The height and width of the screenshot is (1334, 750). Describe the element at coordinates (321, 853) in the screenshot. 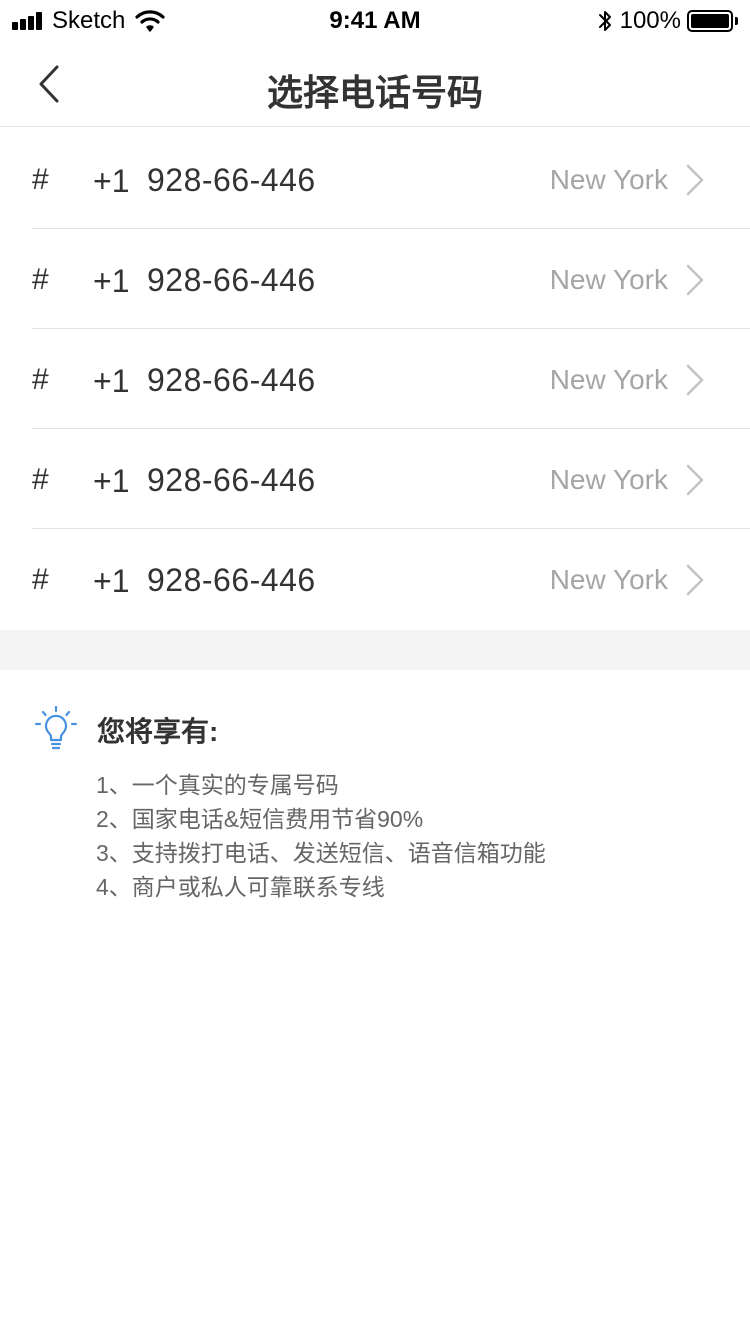

I see `benefit-item: 3、支持拨打电话、发送短信、语音信箱功能` at that location.